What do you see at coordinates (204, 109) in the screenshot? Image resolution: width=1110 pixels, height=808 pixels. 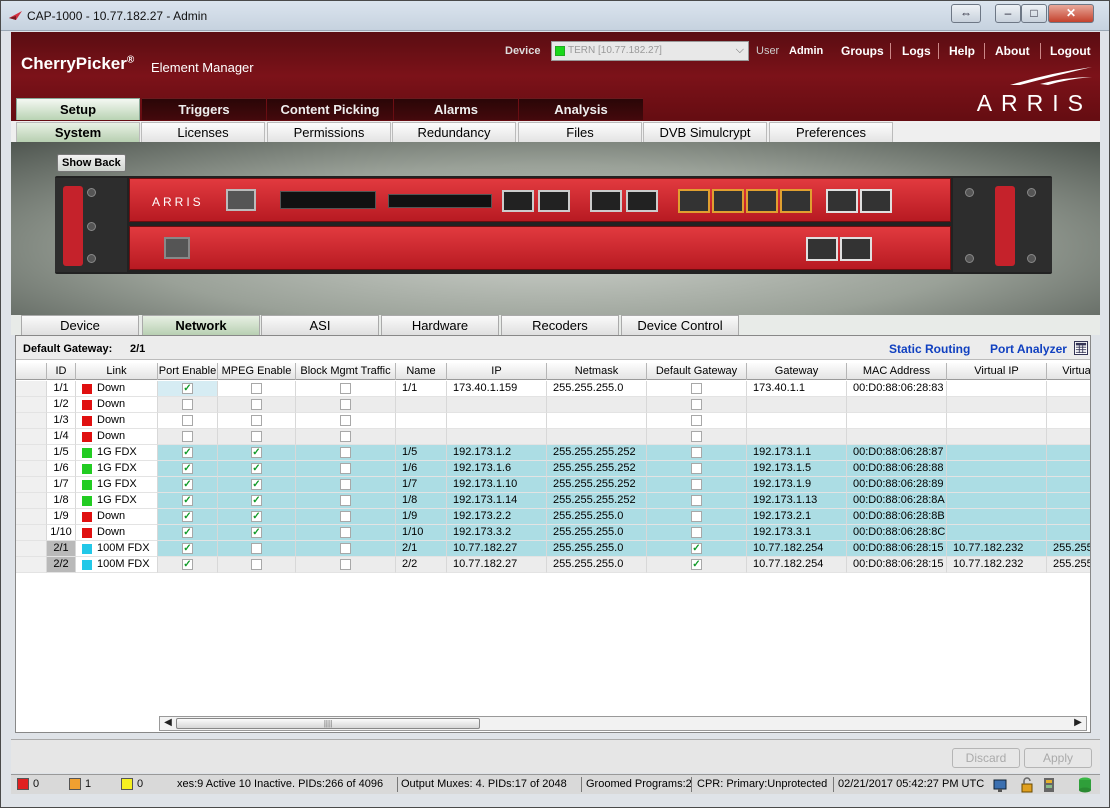 I see `tab-triggers: Triggers` at bounding box center [204, 109].